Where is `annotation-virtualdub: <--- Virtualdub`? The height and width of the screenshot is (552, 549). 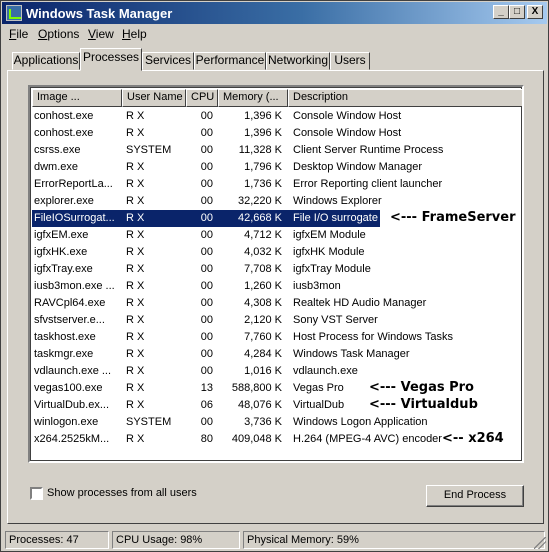
annotation-virtualdub: <--- Virtualdub is located at coordinates (423, 404).